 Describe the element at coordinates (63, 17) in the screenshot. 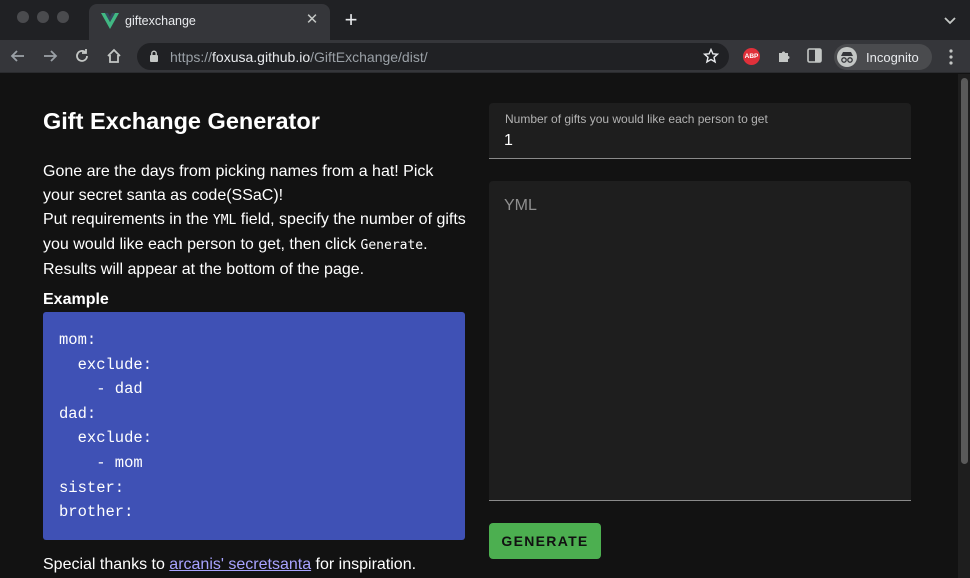

I see `maximize-window-dot` at that location.